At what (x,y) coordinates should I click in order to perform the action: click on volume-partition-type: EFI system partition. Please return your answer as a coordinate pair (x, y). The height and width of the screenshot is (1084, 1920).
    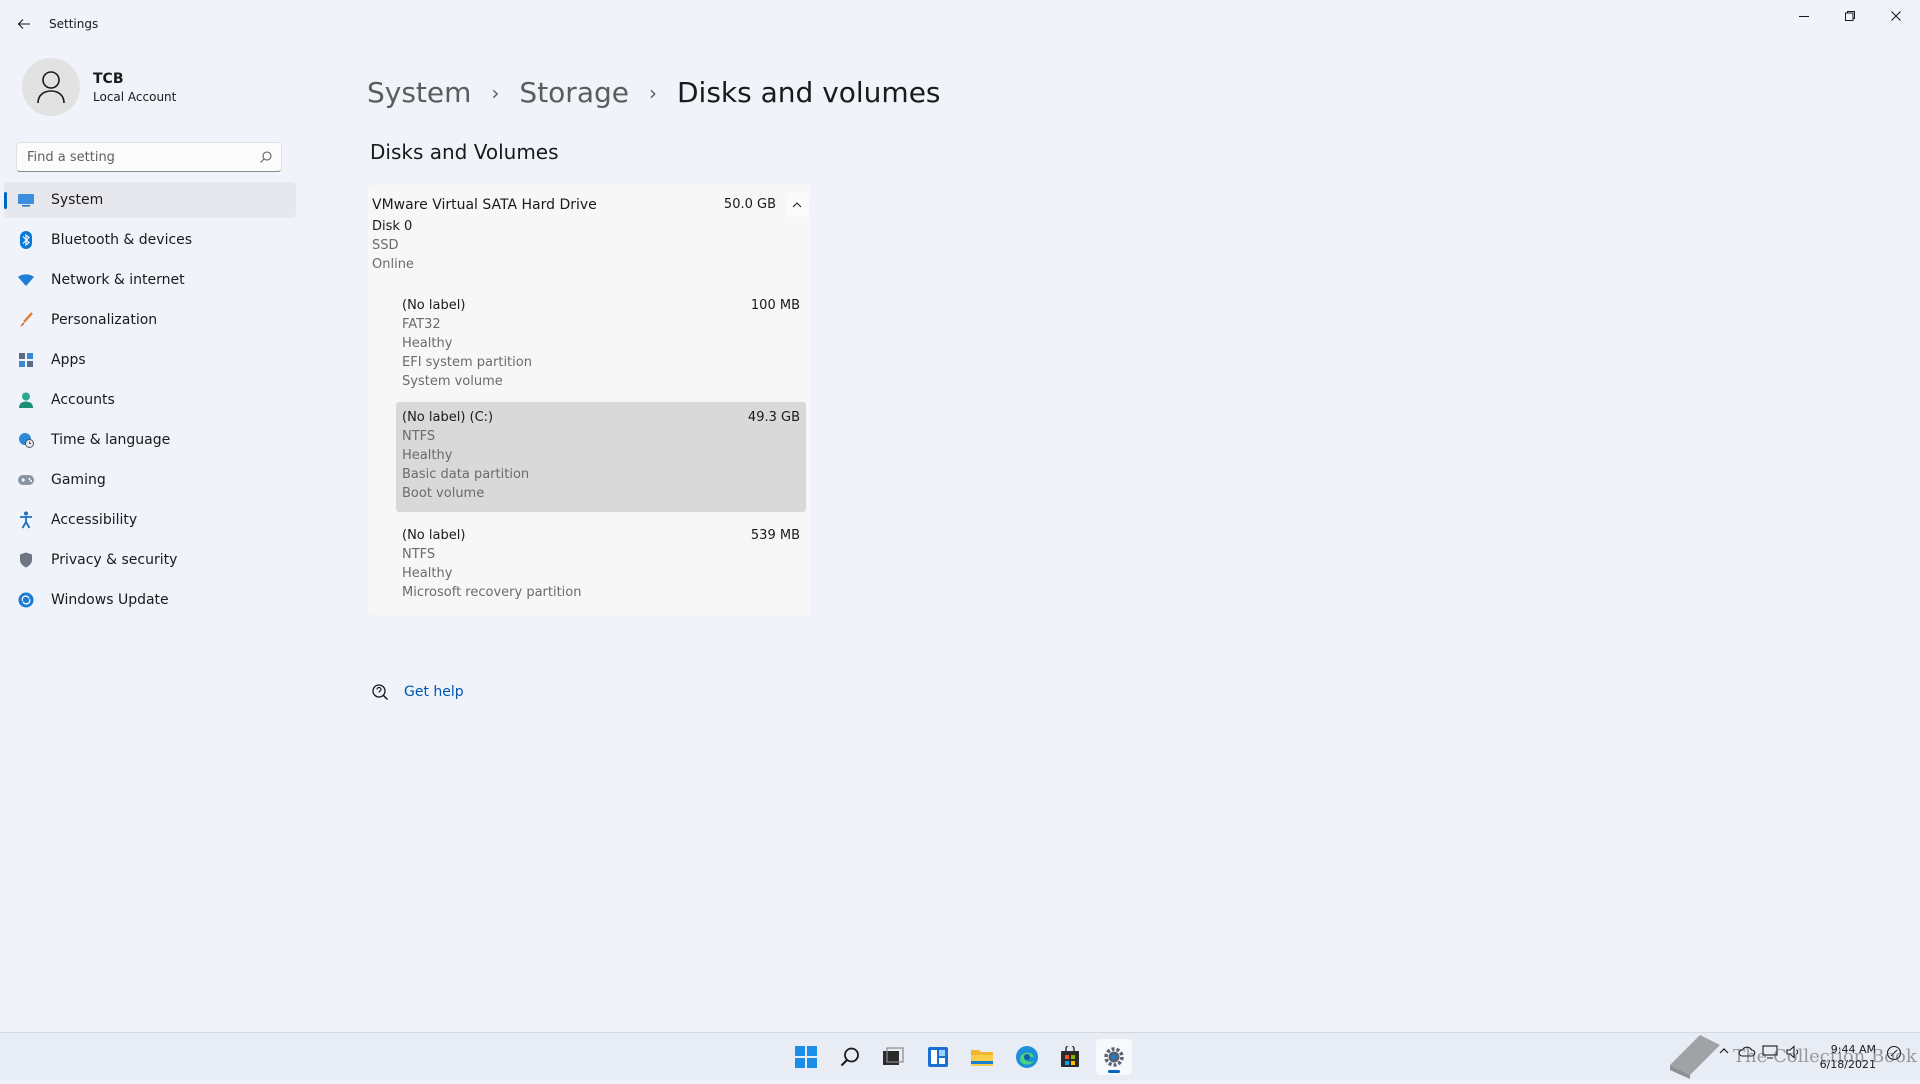
    Looking at the image, I should click on (467, 362).